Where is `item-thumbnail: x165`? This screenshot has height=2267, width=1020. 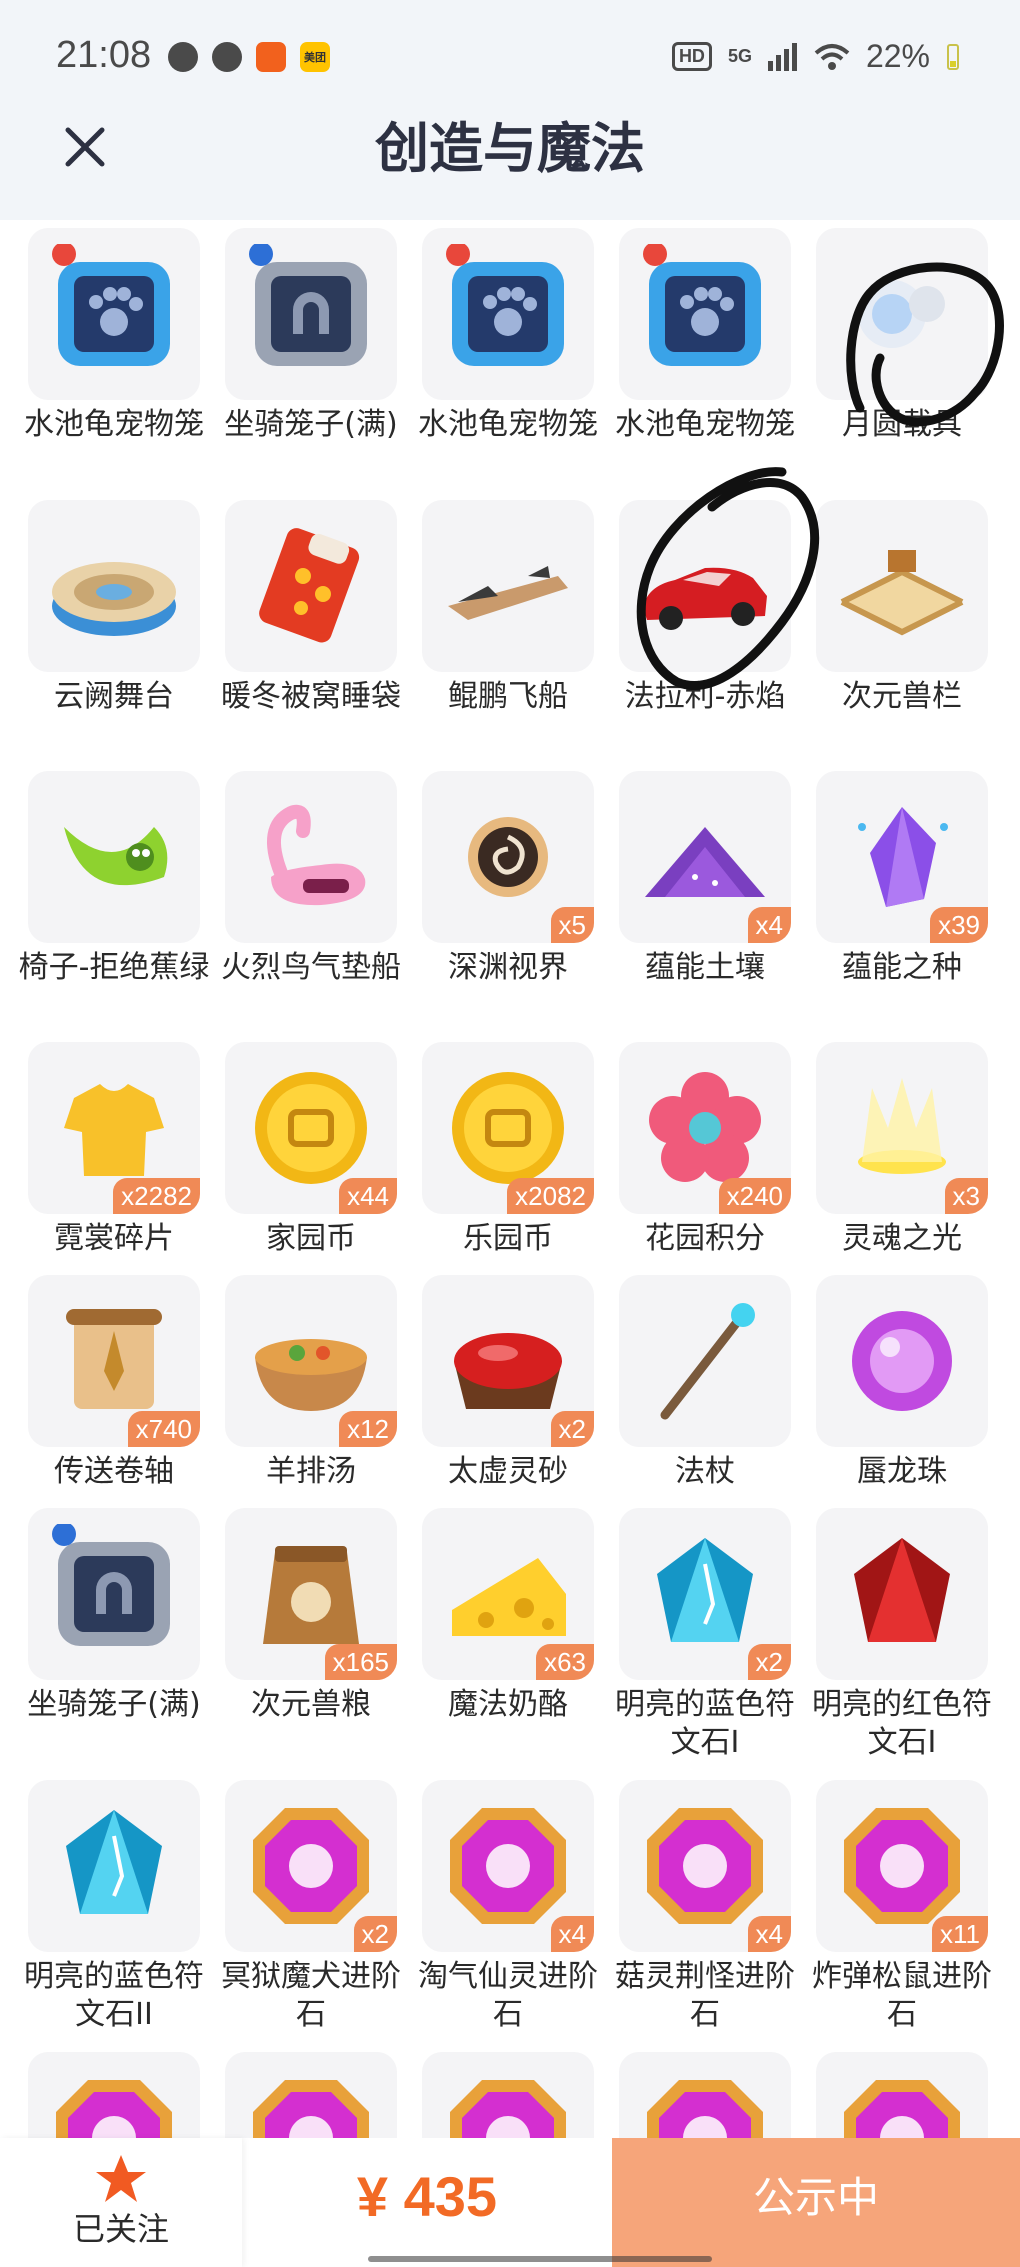 item-thumbnail: x165 is located at coordinates (311, 1594).